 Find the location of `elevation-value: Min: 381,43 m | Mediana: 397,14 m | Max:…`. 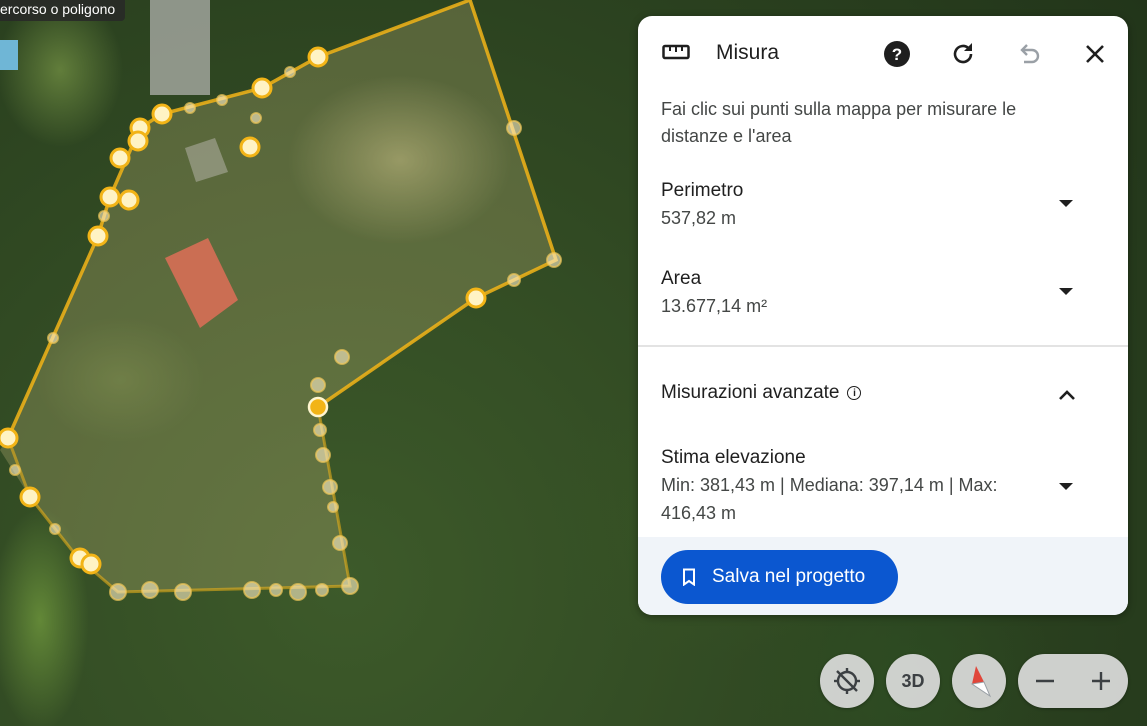

elevation-value: Min: 381,43 m | Mediana: 397,14 m | Max:… is located at coordinates (829, 499).